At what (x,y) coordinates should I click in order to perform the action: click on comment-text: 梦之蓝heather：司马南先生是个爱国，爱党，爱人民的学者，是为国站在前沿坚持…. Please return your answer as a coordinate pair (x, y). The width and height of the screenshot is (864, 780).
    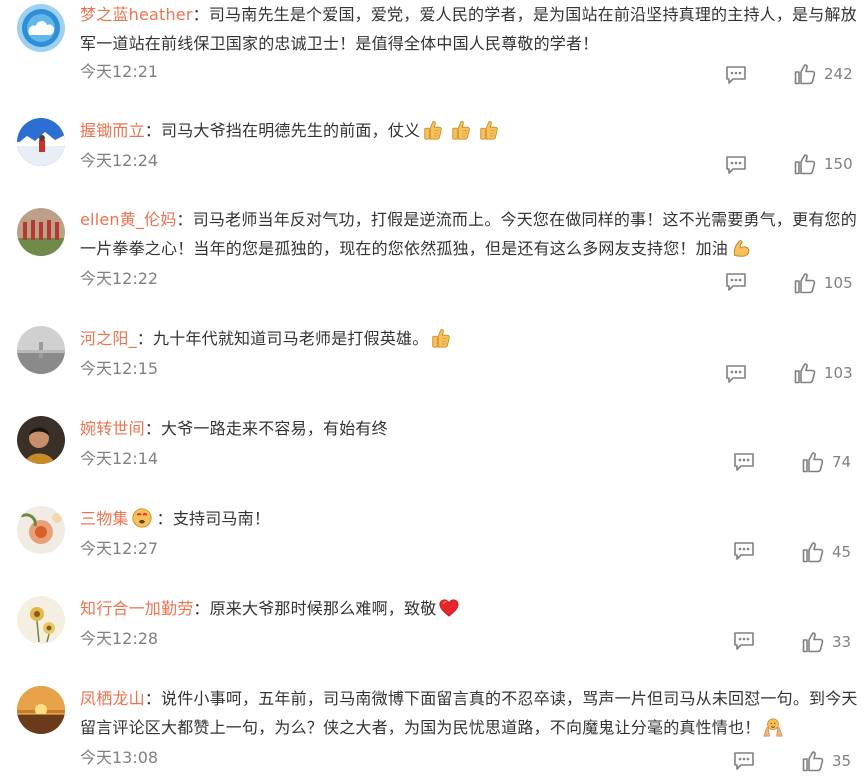
    Looking at the image, I should click on (468, 29).